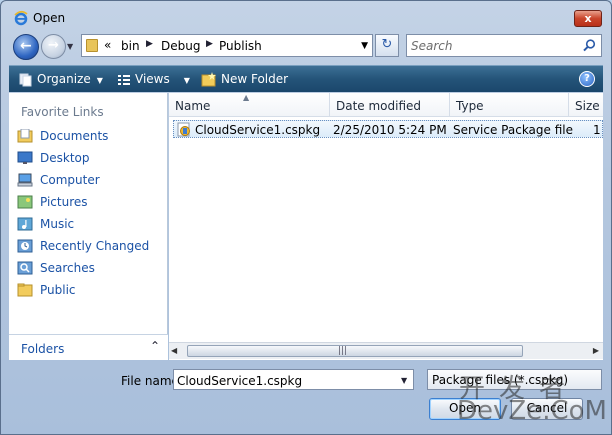 This screenshot has width=612, height=435. Describe the element at coordinates (43, 349) in the screenshot. I see `folders-label: Folders` at that location.